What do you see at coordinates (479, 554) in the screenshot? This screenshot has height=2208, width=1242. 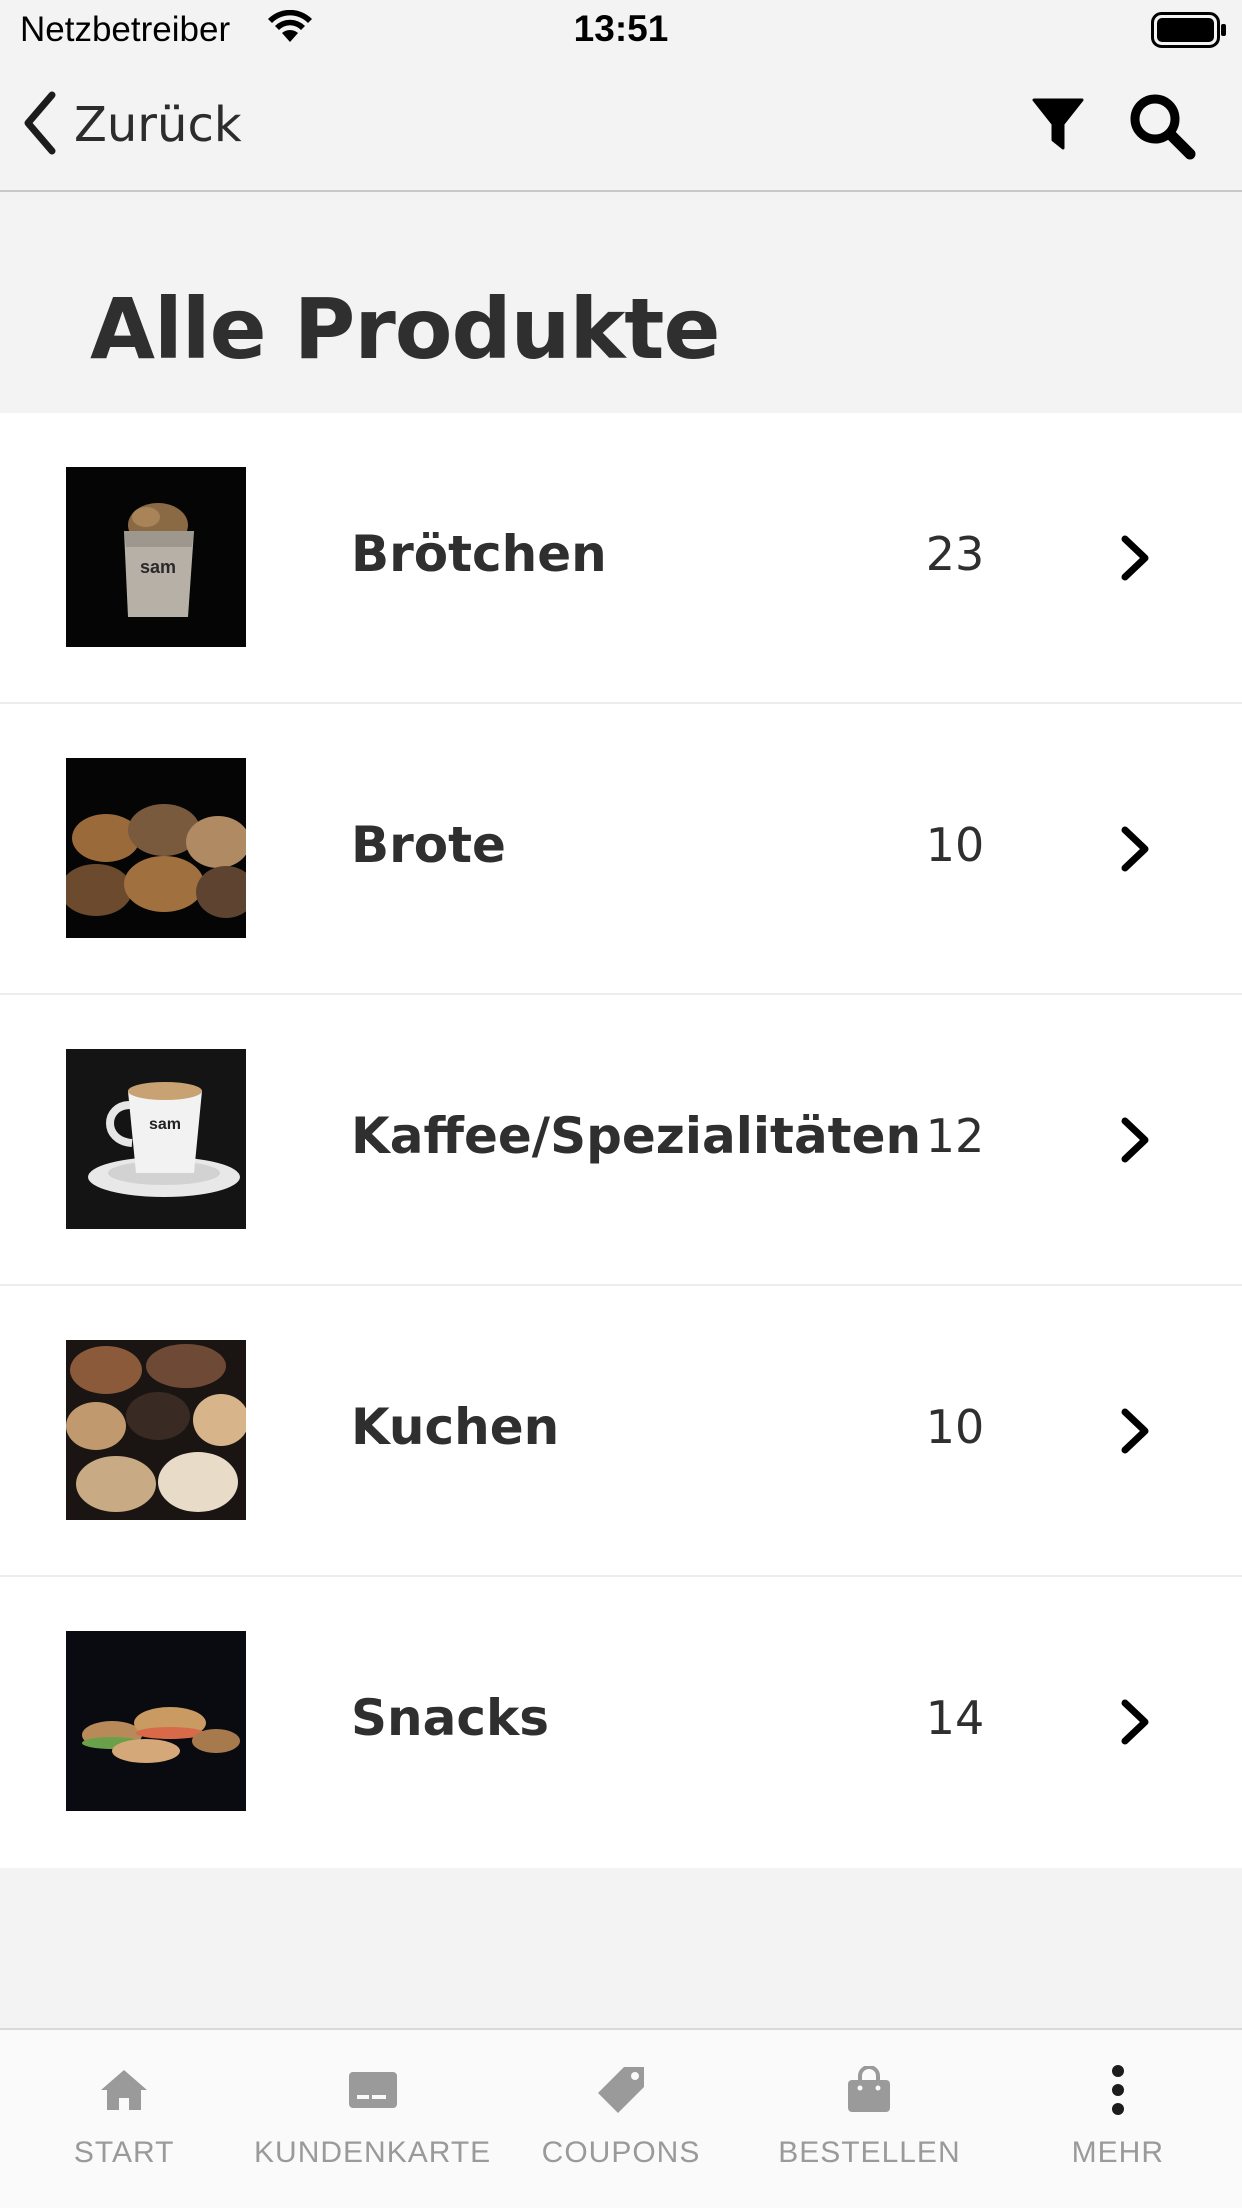 I see `category-label: Brötchen` at bounding box center [479, 554].